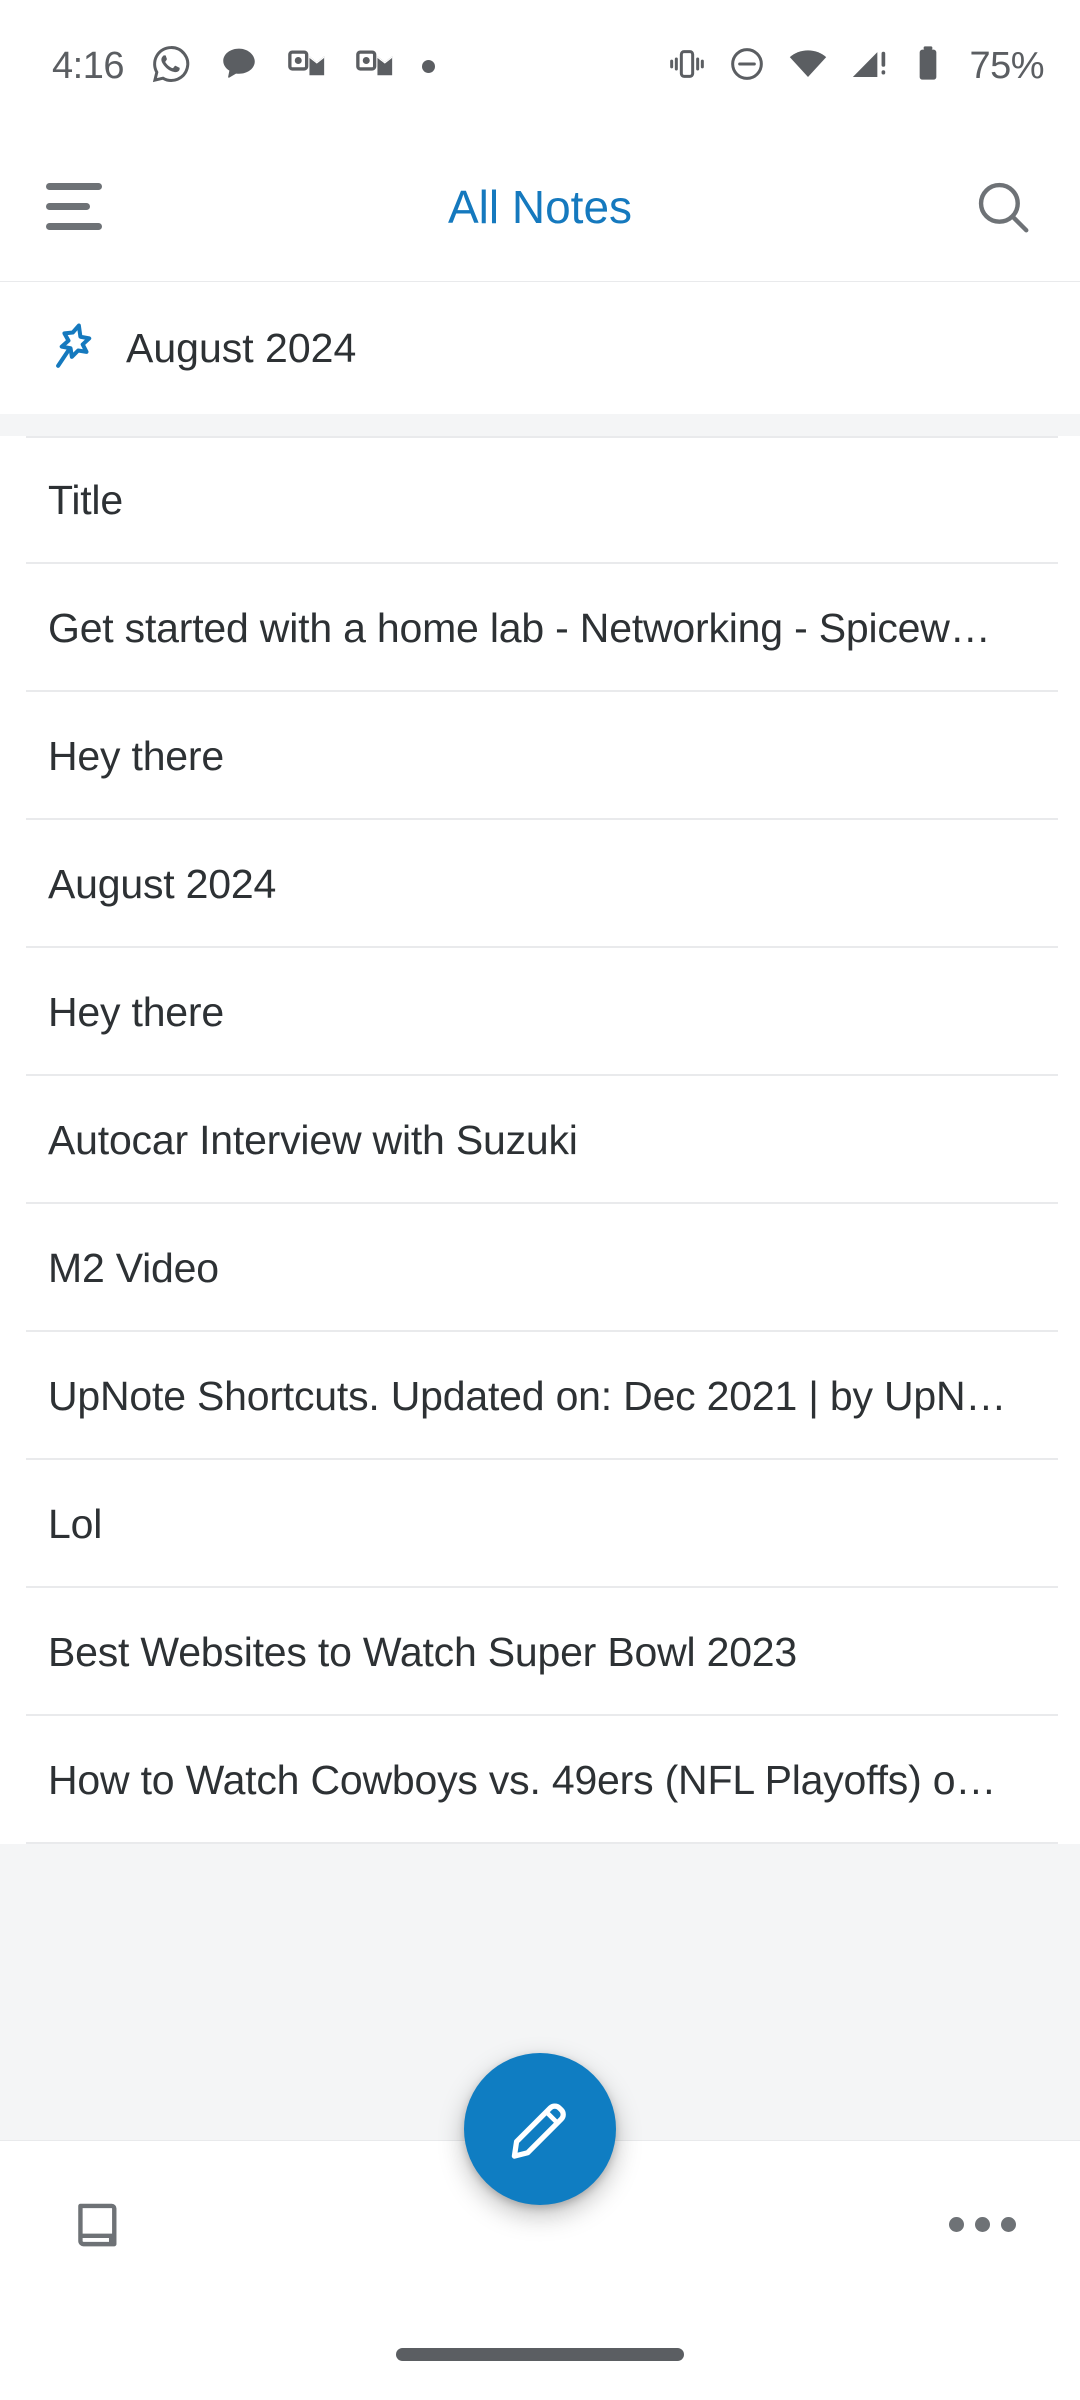 The image size is (1080, 2400). Describe the element at coordinates (540, 348) in the screenshot. I see `pinned-note-row: August 2024` at that location.